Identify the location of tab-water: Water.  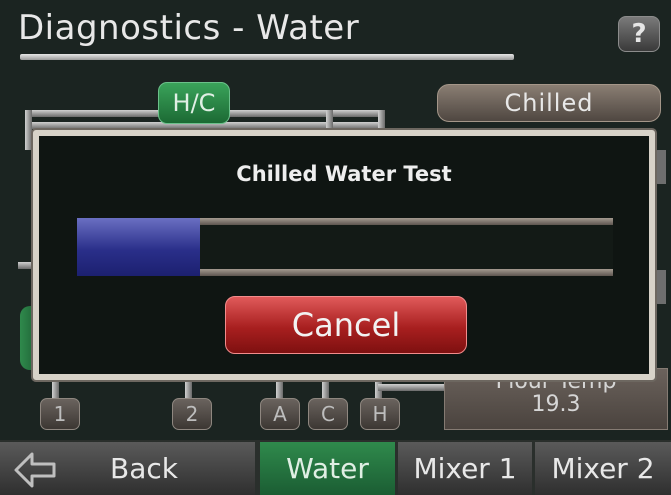
(327, 468).